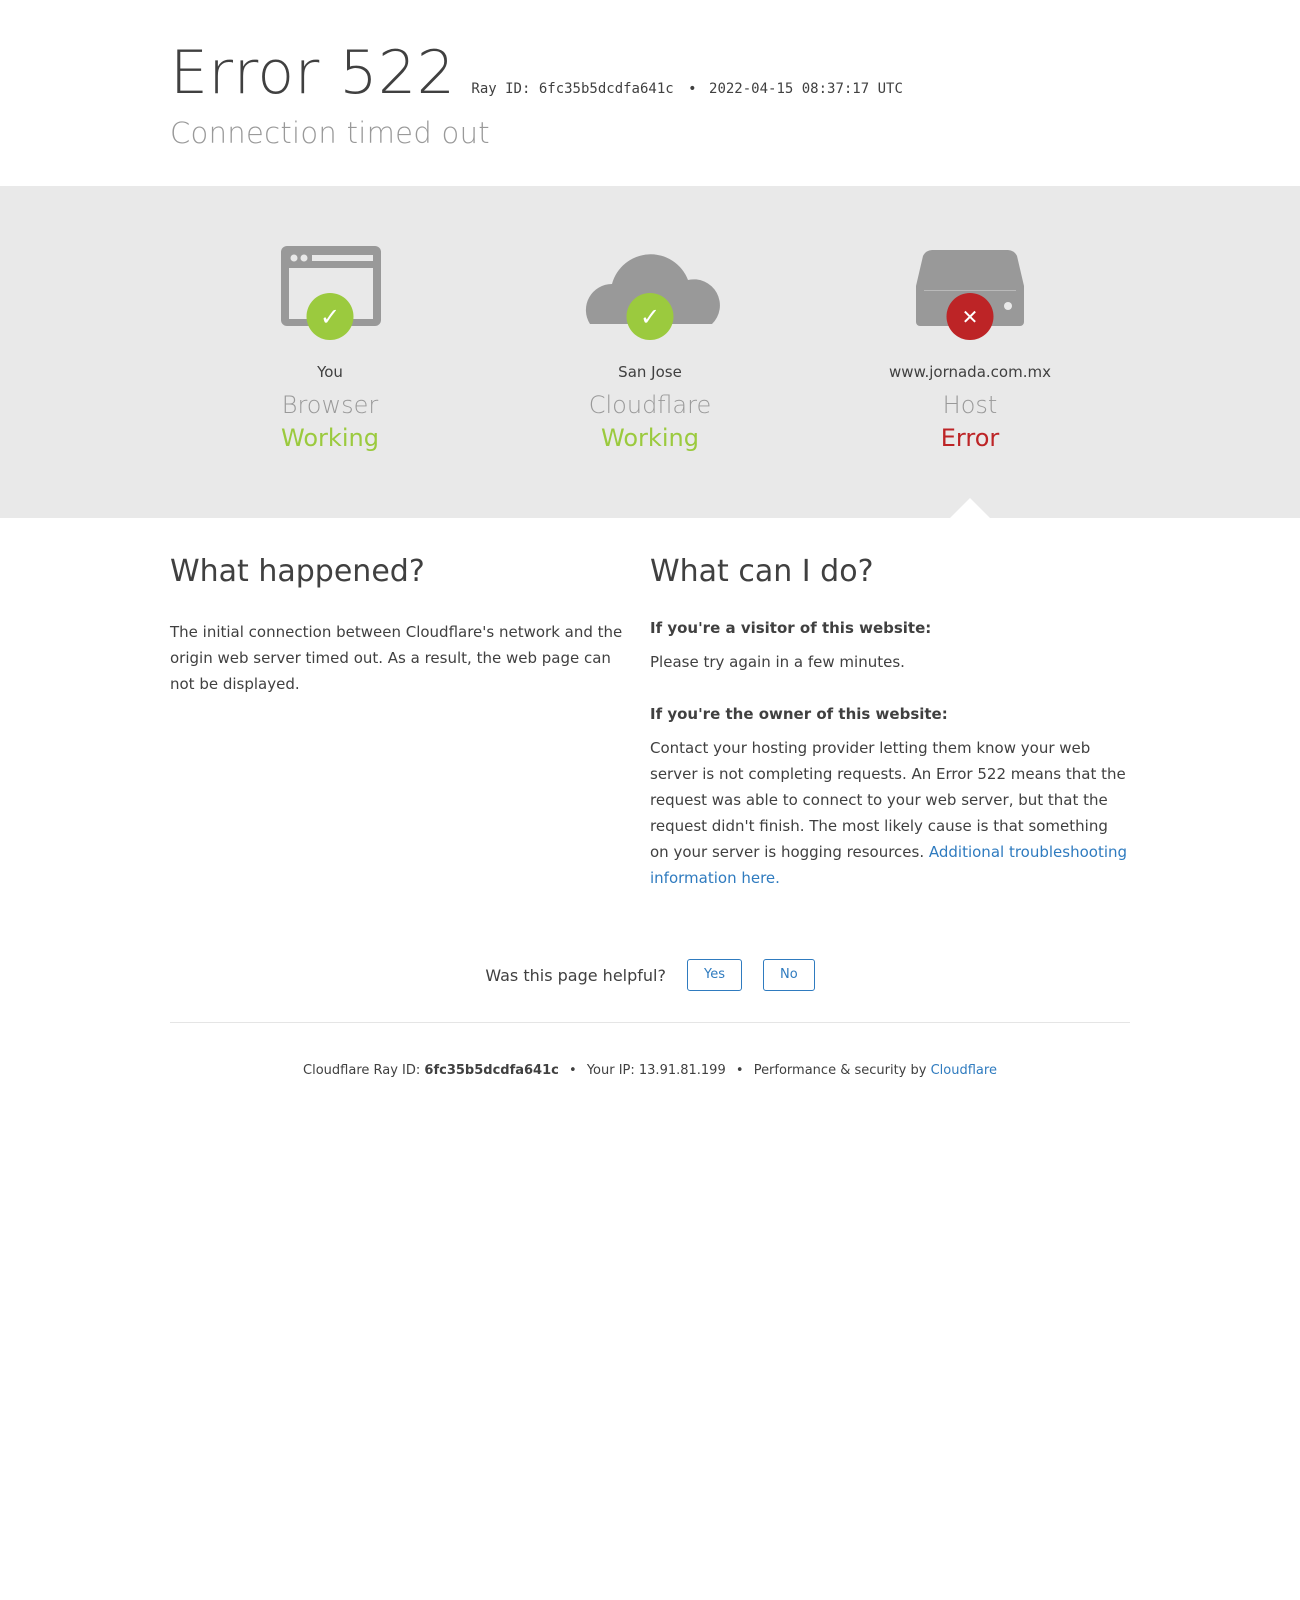 This screenshot has height=1600, width=1300. I want to click on footer-perf-label: Performance & security by, so click(840, 1070).